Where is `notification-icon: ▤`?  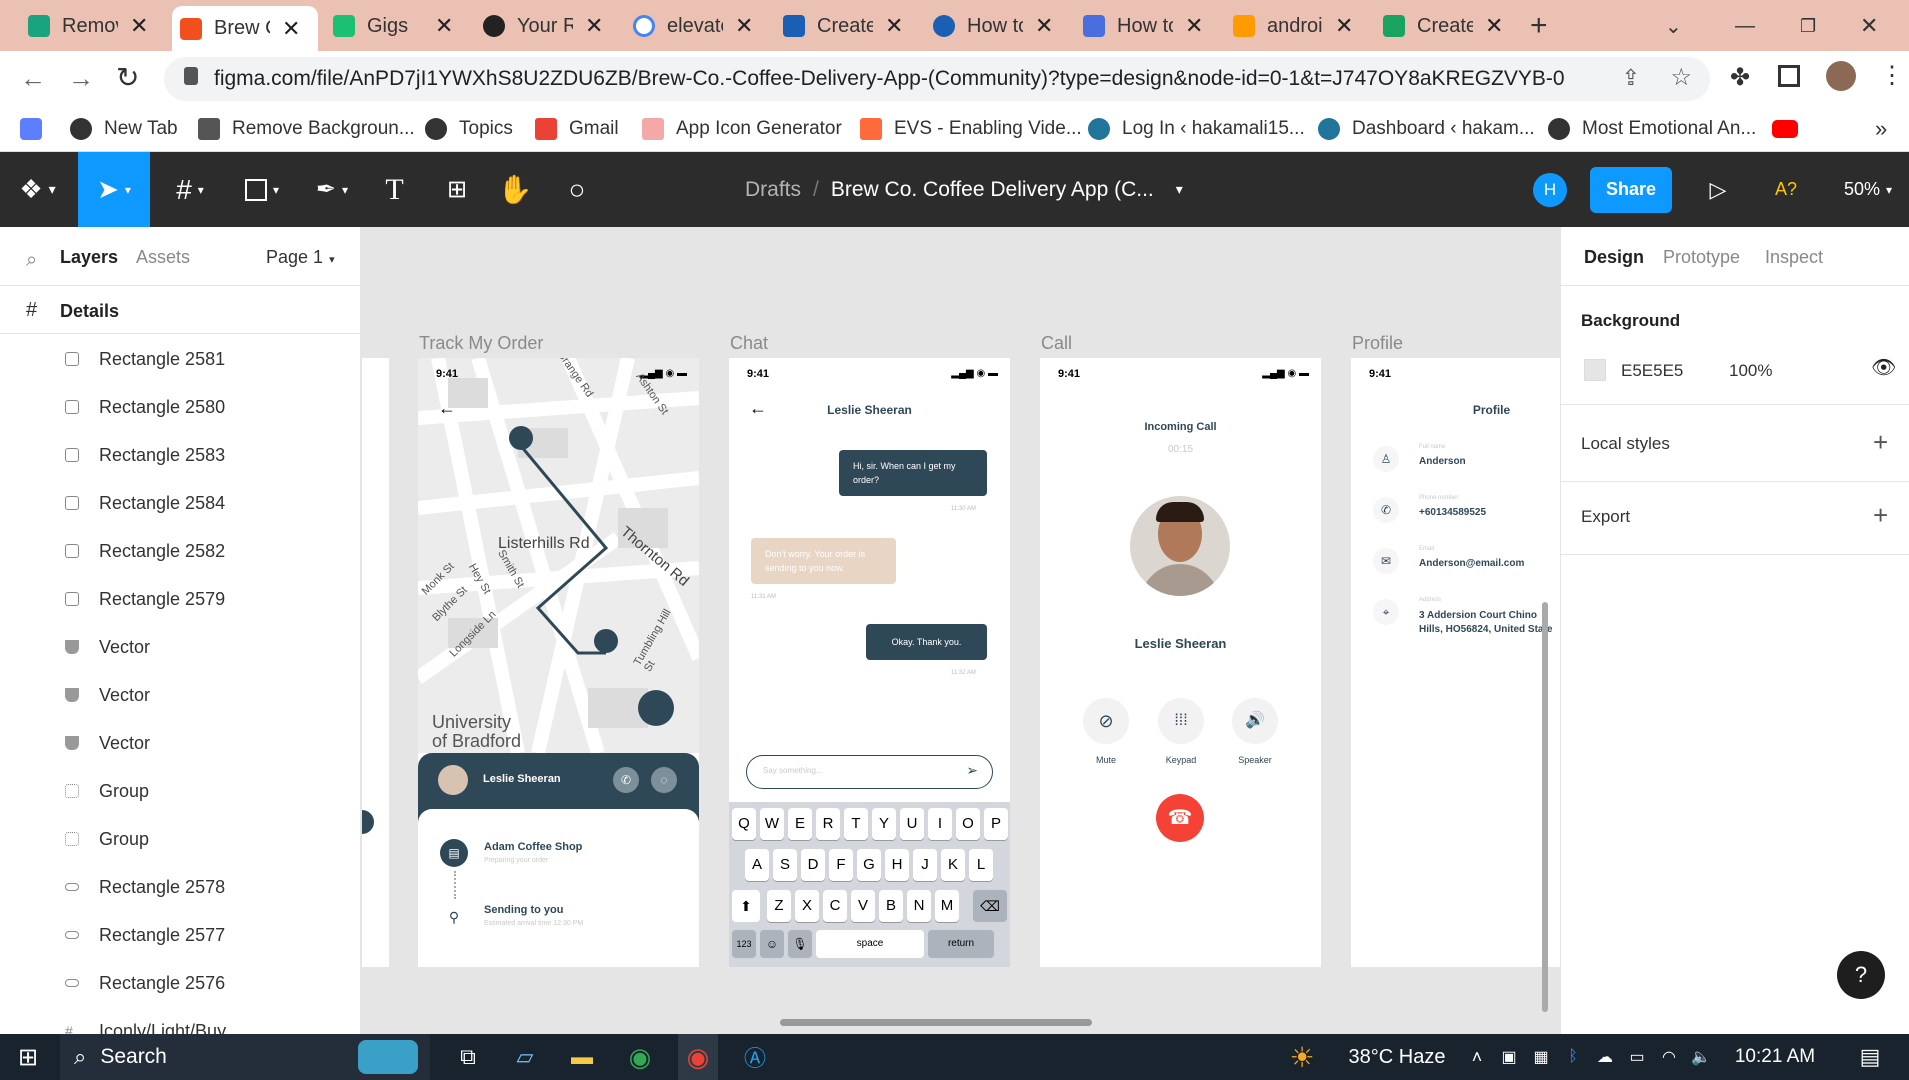 notification-icon: ▤ is located at coordinates (1870, 1057).